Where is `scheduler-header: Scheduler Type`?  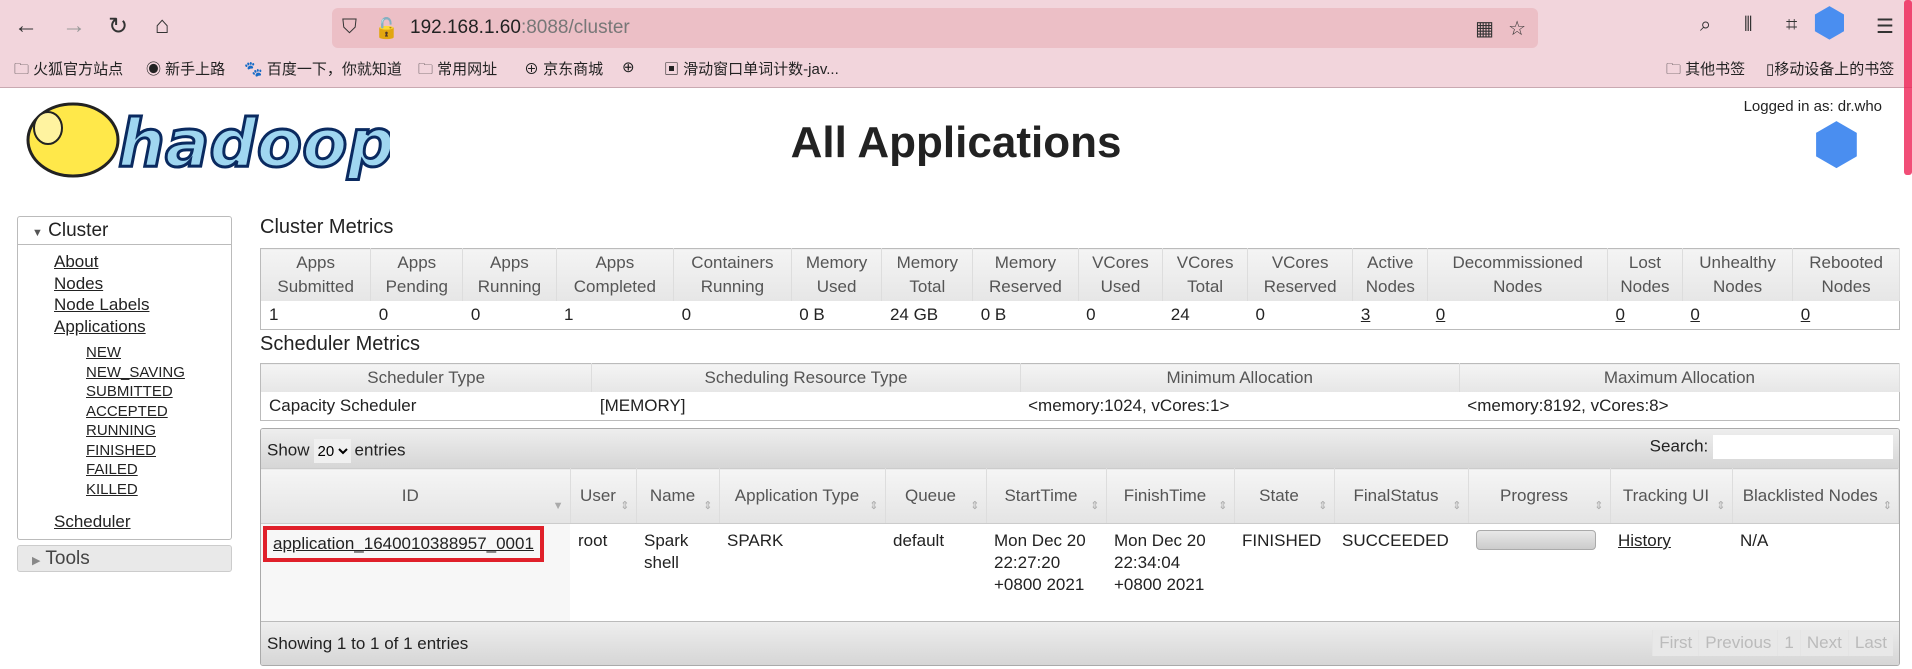
scheduler-header: Scheduler Type is located at coordinates (426, 377).